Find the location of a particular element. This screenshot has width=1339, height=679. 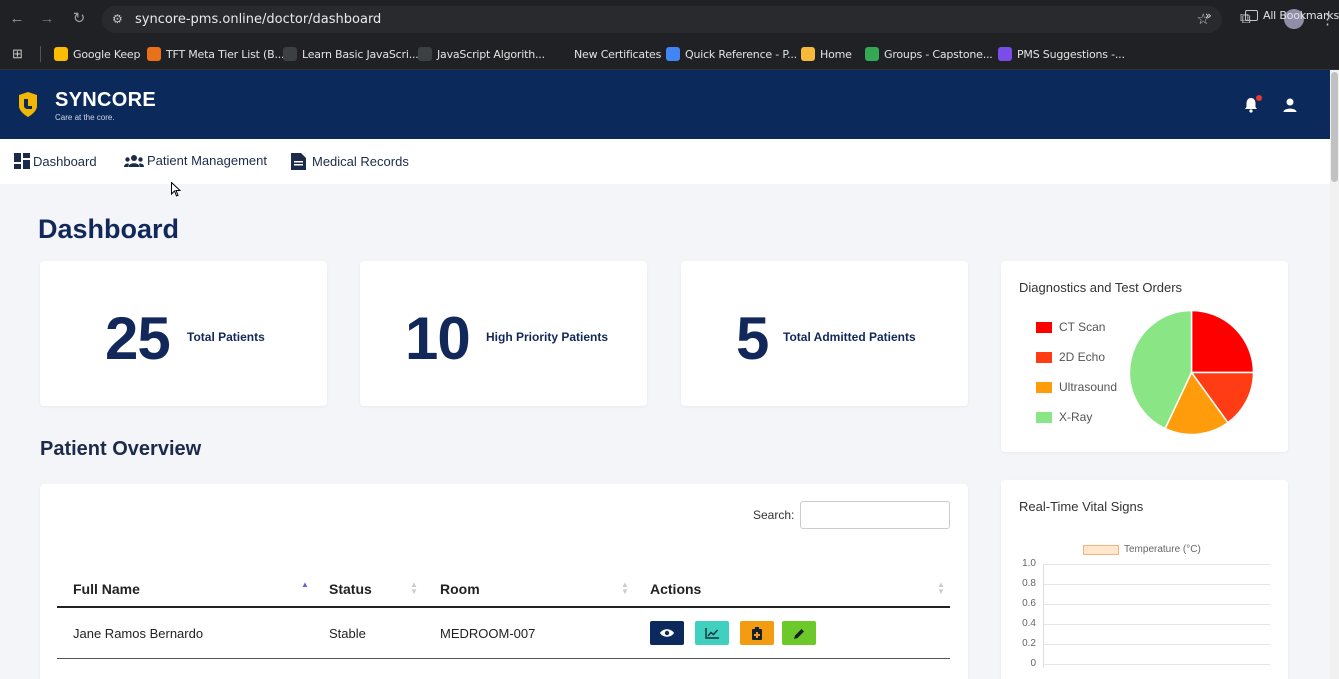

column-header-status: Status is located at coordinates (350, 589).